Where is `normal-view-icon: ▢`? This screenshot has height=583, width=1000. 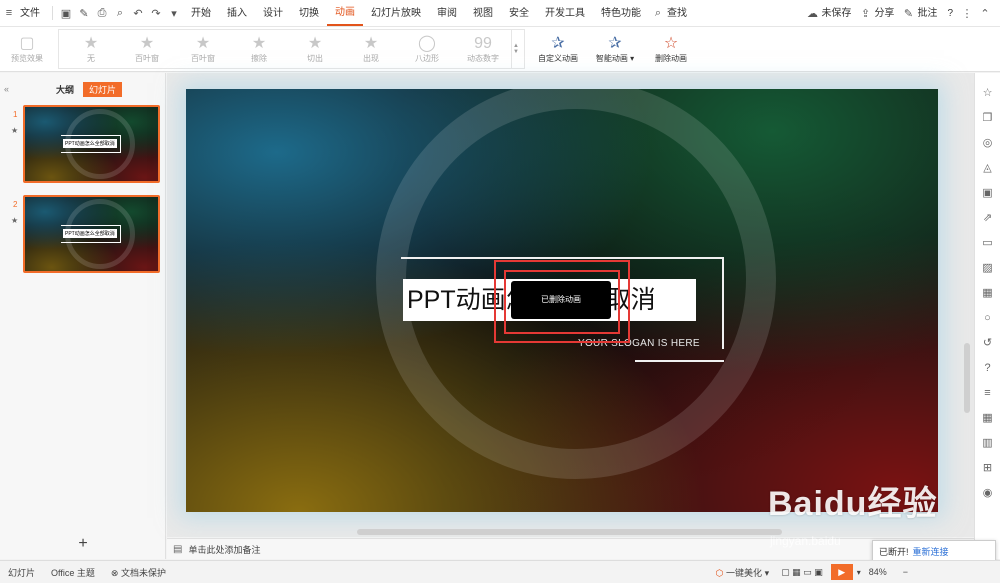
normal-view-icon: ▢ is located at coordinates (785, 572).